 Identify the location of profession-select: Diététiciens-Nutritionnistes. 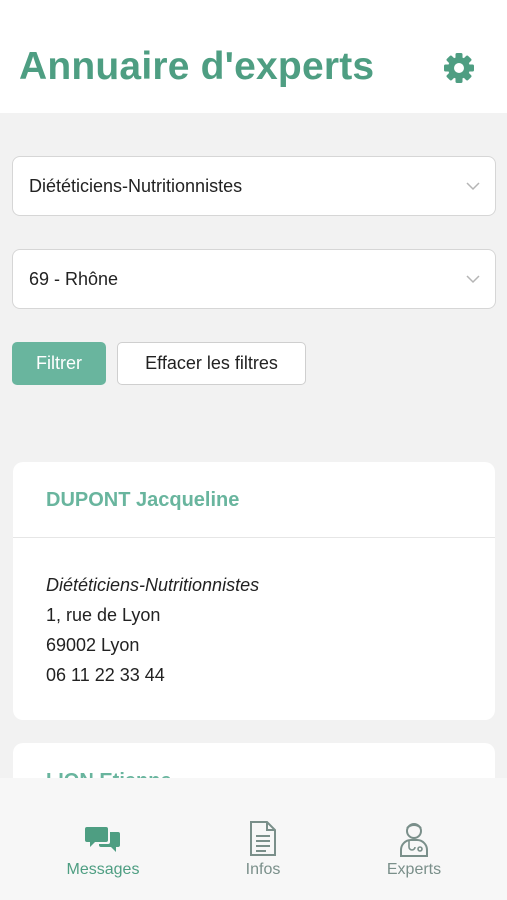
(254, 186).